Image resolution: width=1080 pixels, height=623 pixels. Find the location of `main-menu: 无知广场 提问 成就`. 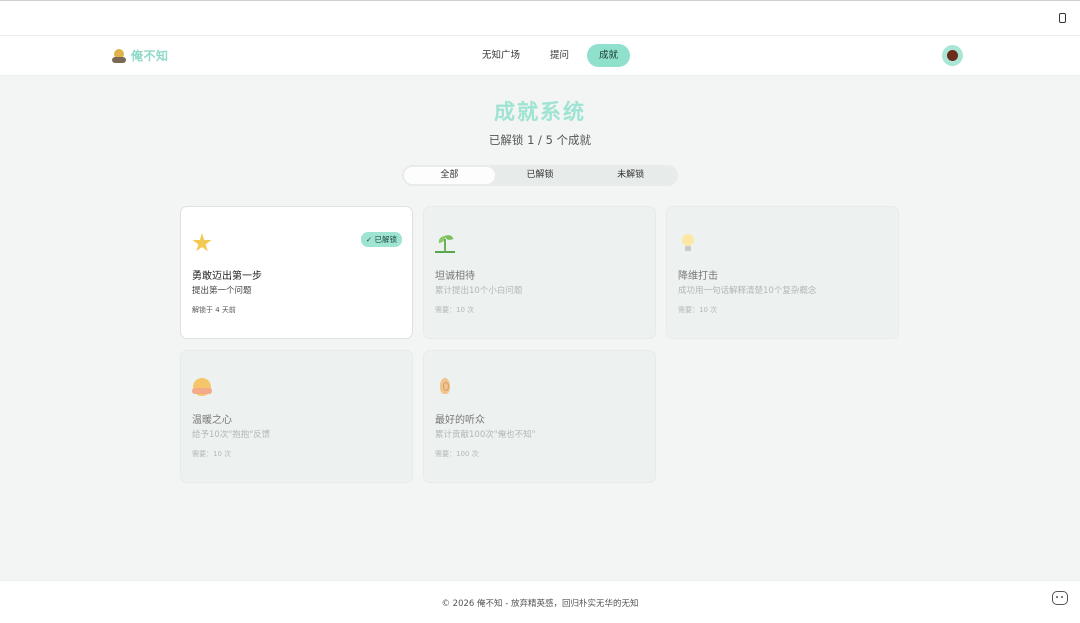

main-menu: 无知广场 提问 成就 is located at coordinates (550, 55).